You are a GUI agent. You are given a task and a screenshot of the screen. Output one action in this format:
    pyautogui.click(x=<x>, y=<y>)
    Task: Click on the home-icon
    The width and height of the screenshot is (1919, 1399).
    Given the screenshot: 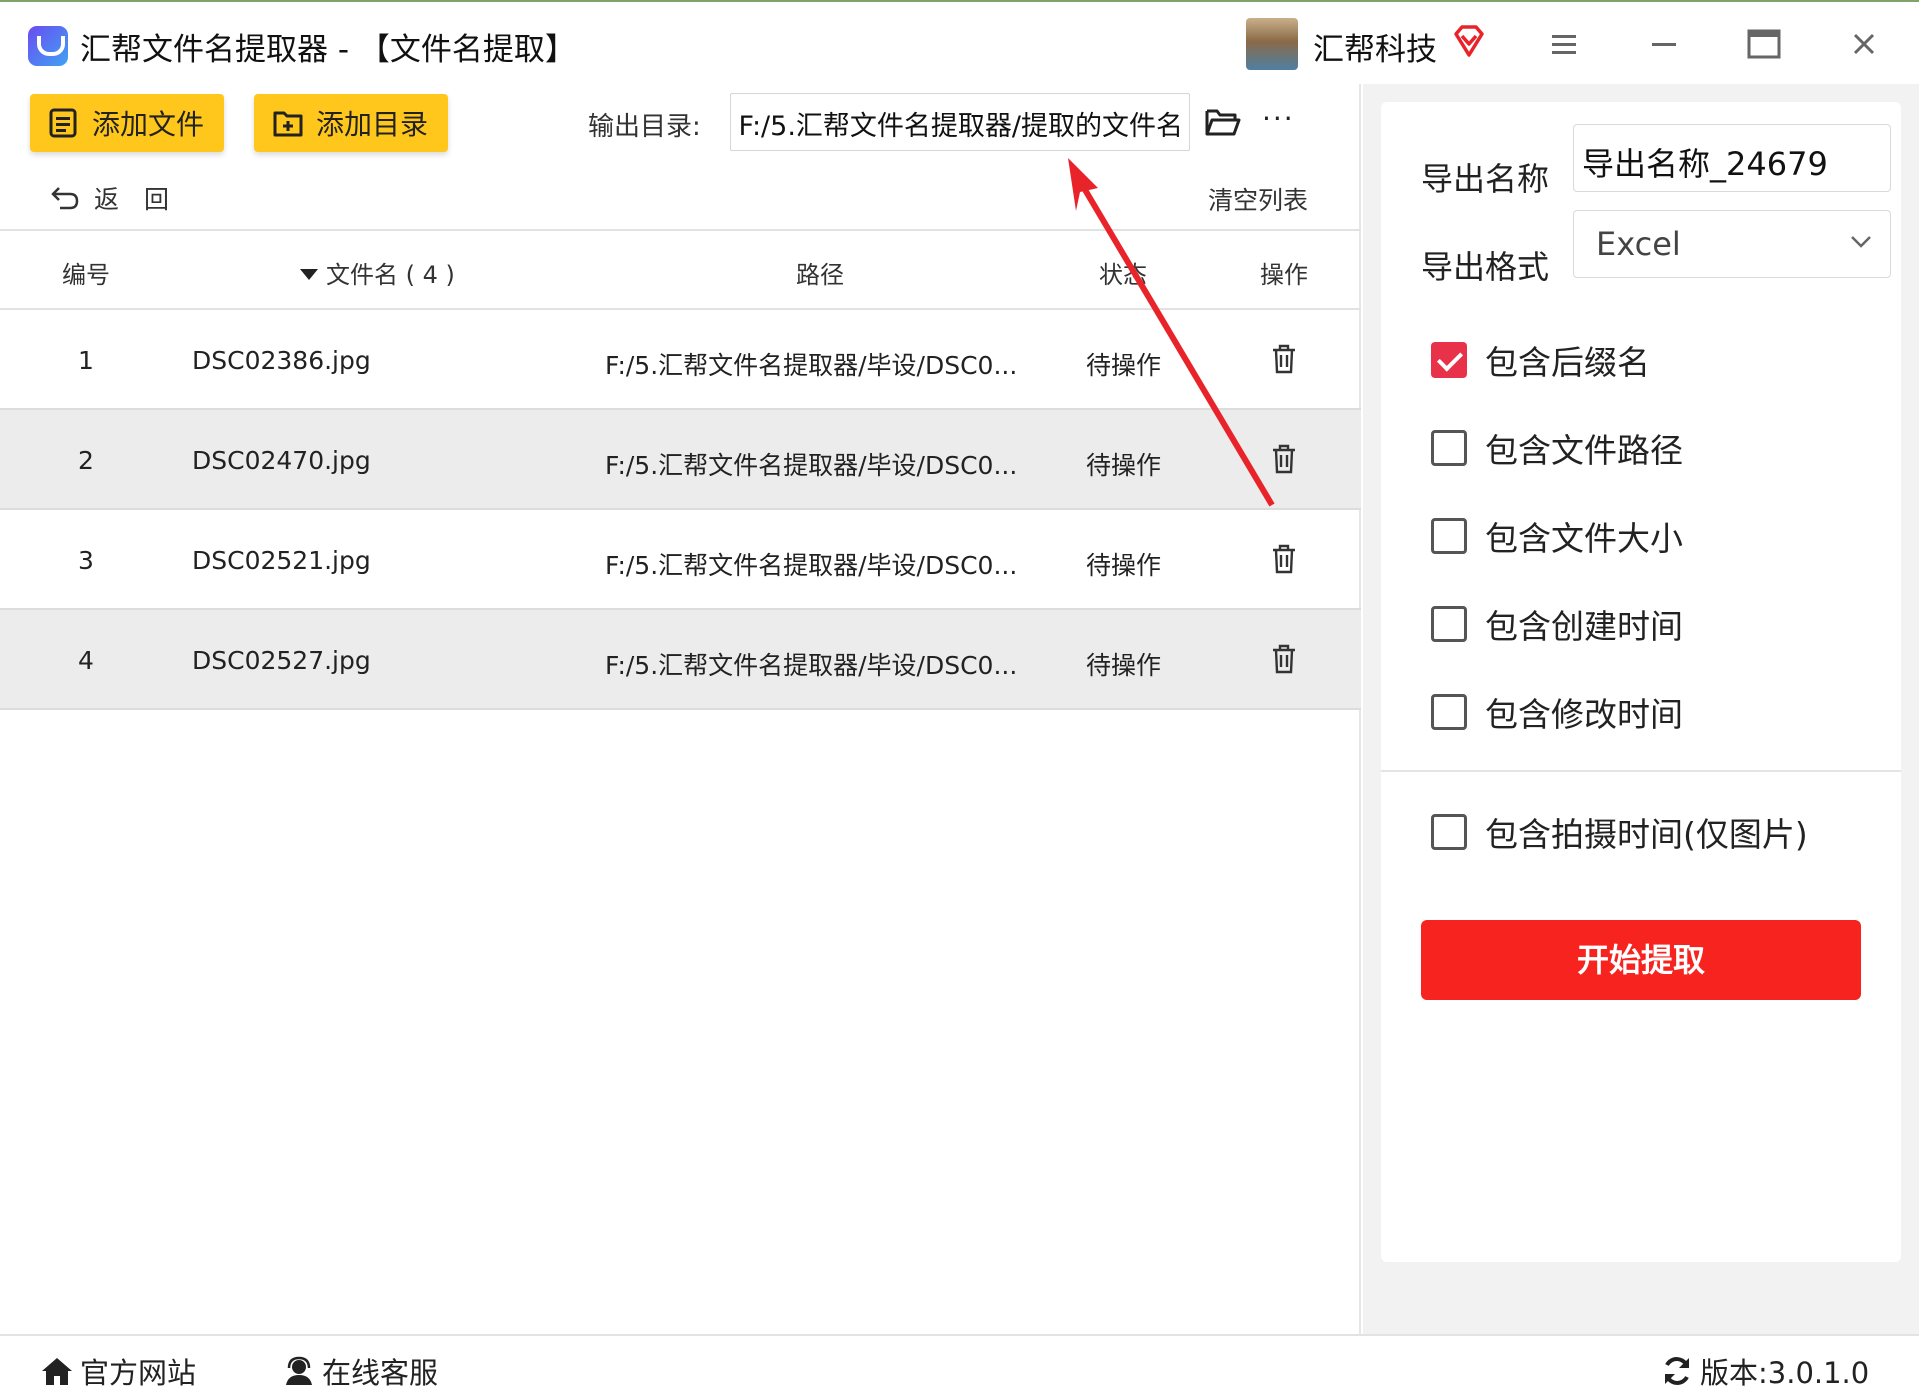 What is the action you would take?
    pyautogui.click(x=57, y=1371)
    